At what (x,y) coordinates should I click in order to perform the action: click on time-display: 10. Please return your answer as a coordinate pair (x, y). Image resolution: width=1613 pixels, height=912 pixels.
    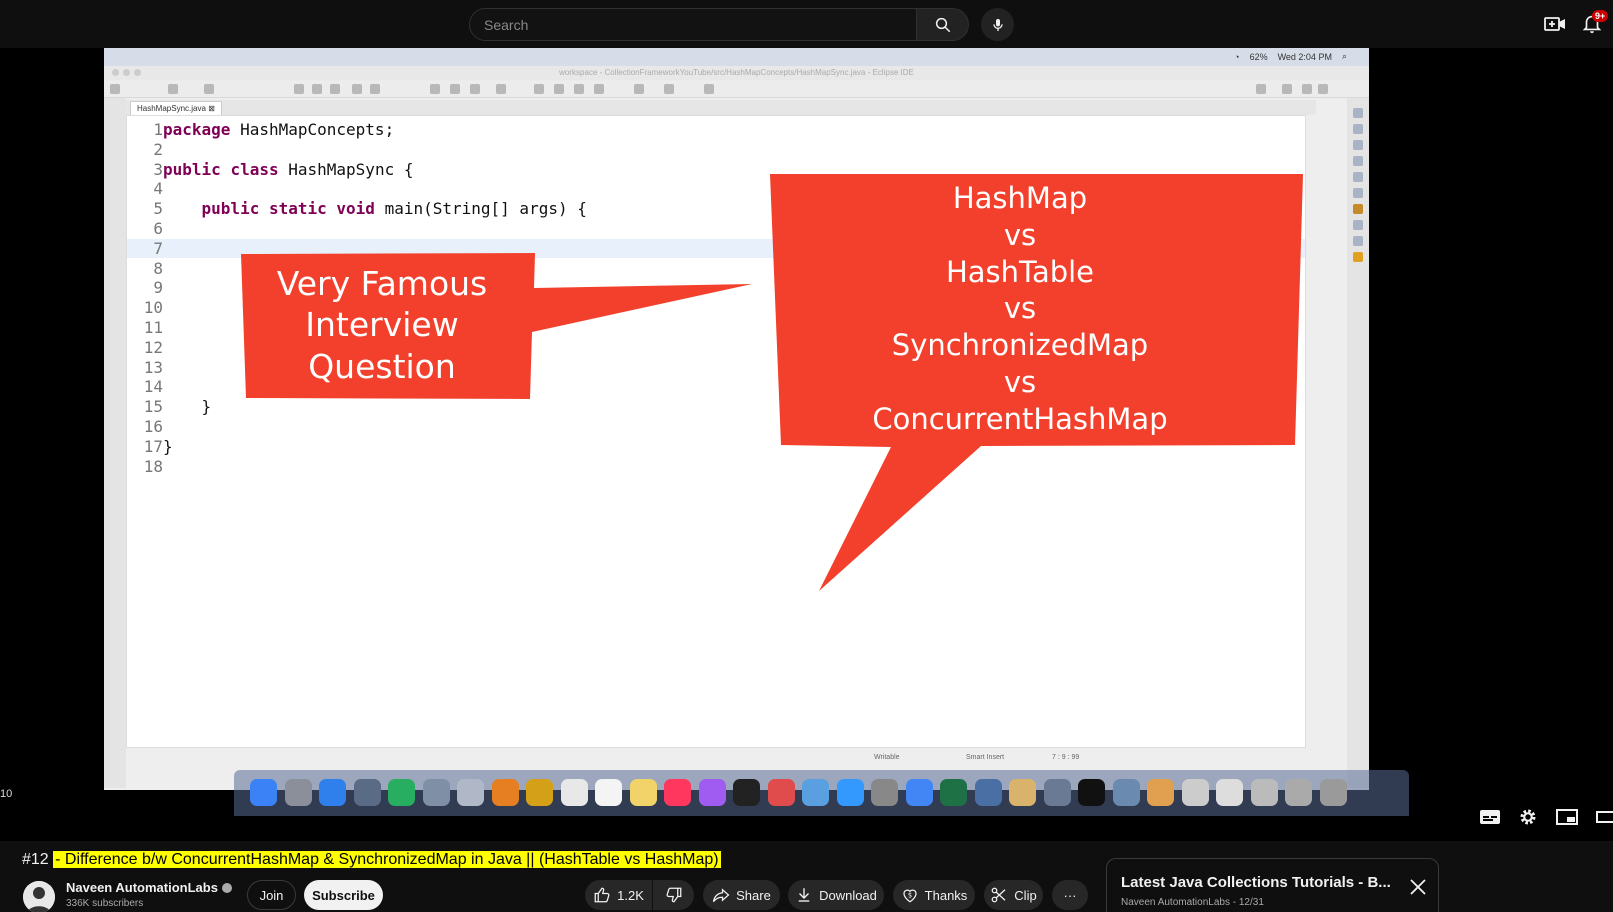
    Looking at the image, I should click on (6, 794).